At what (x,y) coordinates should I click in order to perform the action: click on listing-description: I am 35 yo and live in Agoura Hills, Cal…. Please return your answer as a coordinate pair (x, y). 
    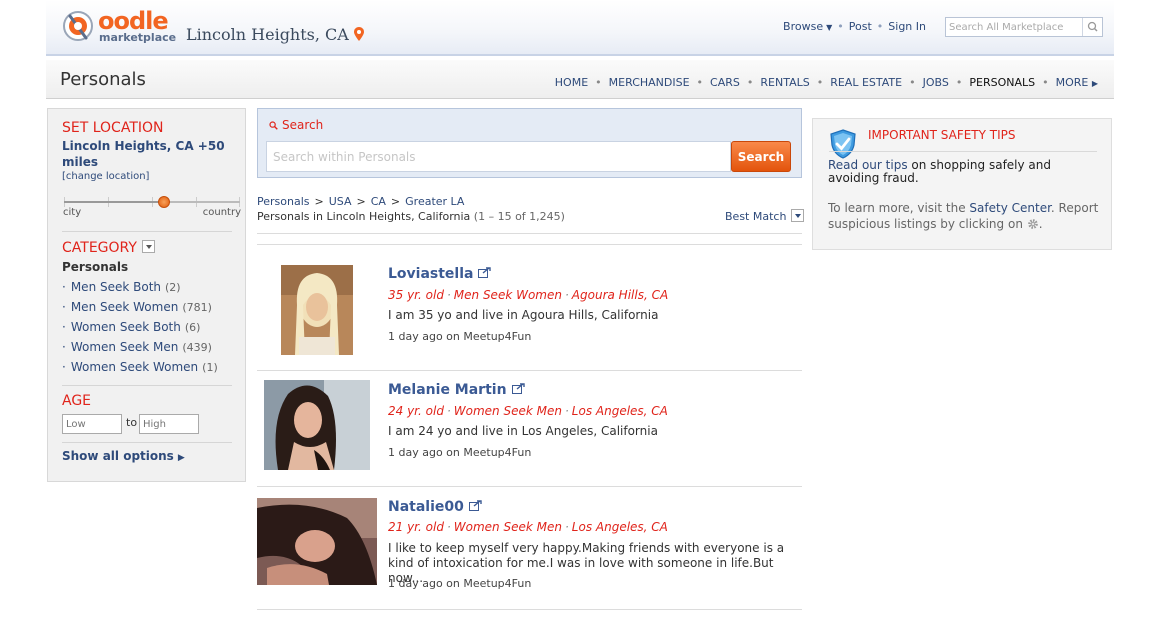
    Looking at the image, I should click on (523, 315).